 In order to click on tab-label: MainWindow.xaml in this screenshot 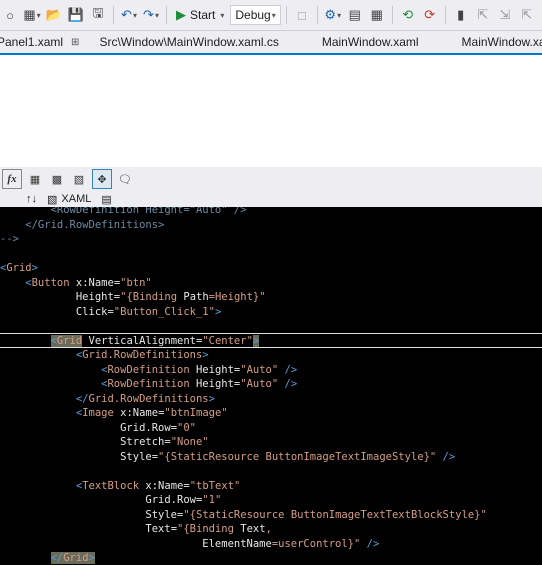, I will do `click(370, 42)`.